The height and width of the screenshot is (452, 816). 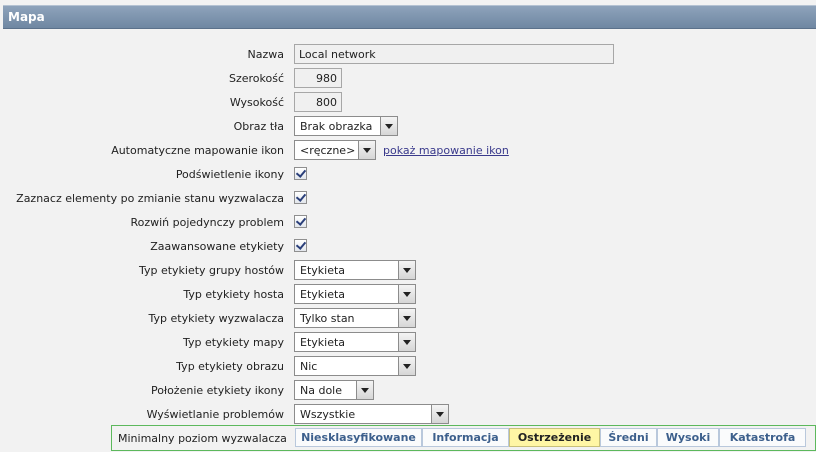 I want to click on highlight-label: Podświetlenie ikony, so click(x=229, y=174).